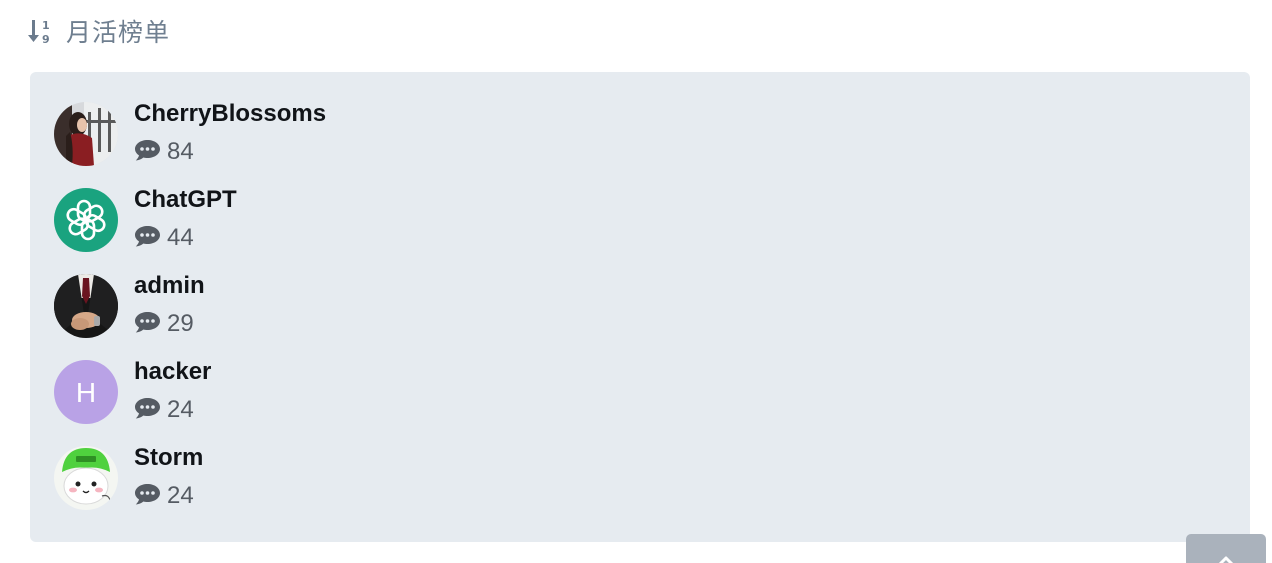 The height and width of the screenshot is (563, 1272). What do you see at coordinates (354, 487) in the screenshot?
I see `leaderboard-row: Storm 24` at bounding box center [354, 487].